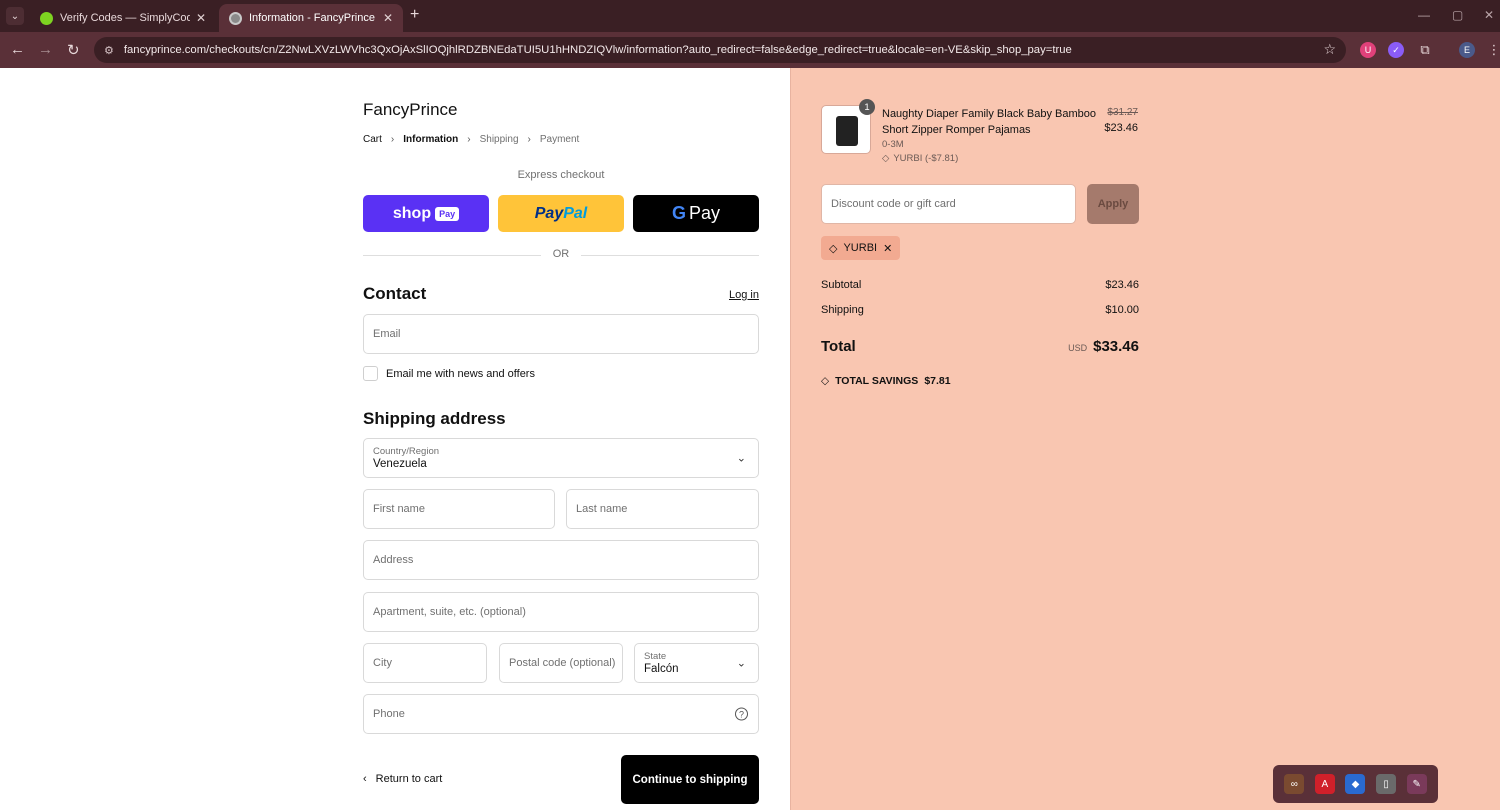 The height and width of the screenshot is (810, 1500). What do you see at coordinates (887, 248) in the screenshot?
I see `remove-code-close-icon: ✕` at bounding box center [887, 248].